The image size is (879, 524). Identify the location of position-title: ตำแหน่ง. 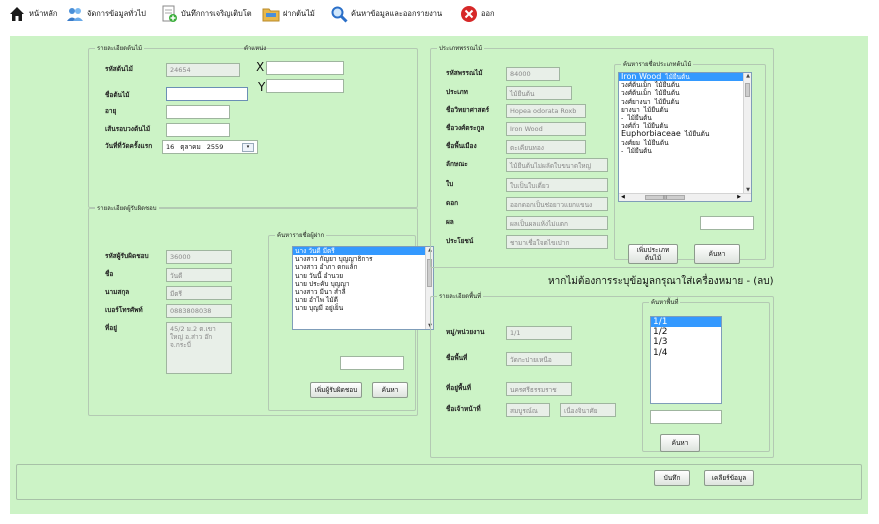
(255, 48).